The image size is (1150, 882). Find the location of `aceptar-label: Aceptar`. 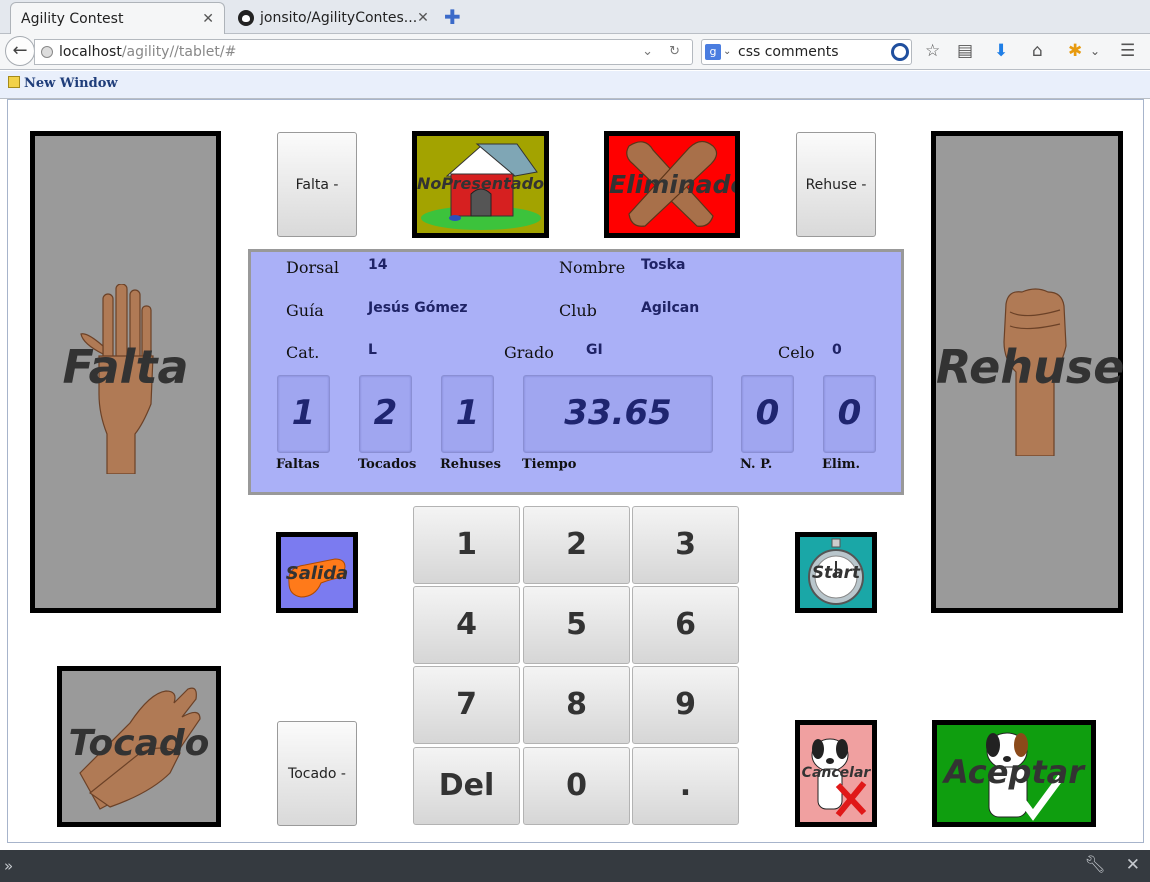

aceptar-label: Aceptar is located at coordinates (1014, 772).